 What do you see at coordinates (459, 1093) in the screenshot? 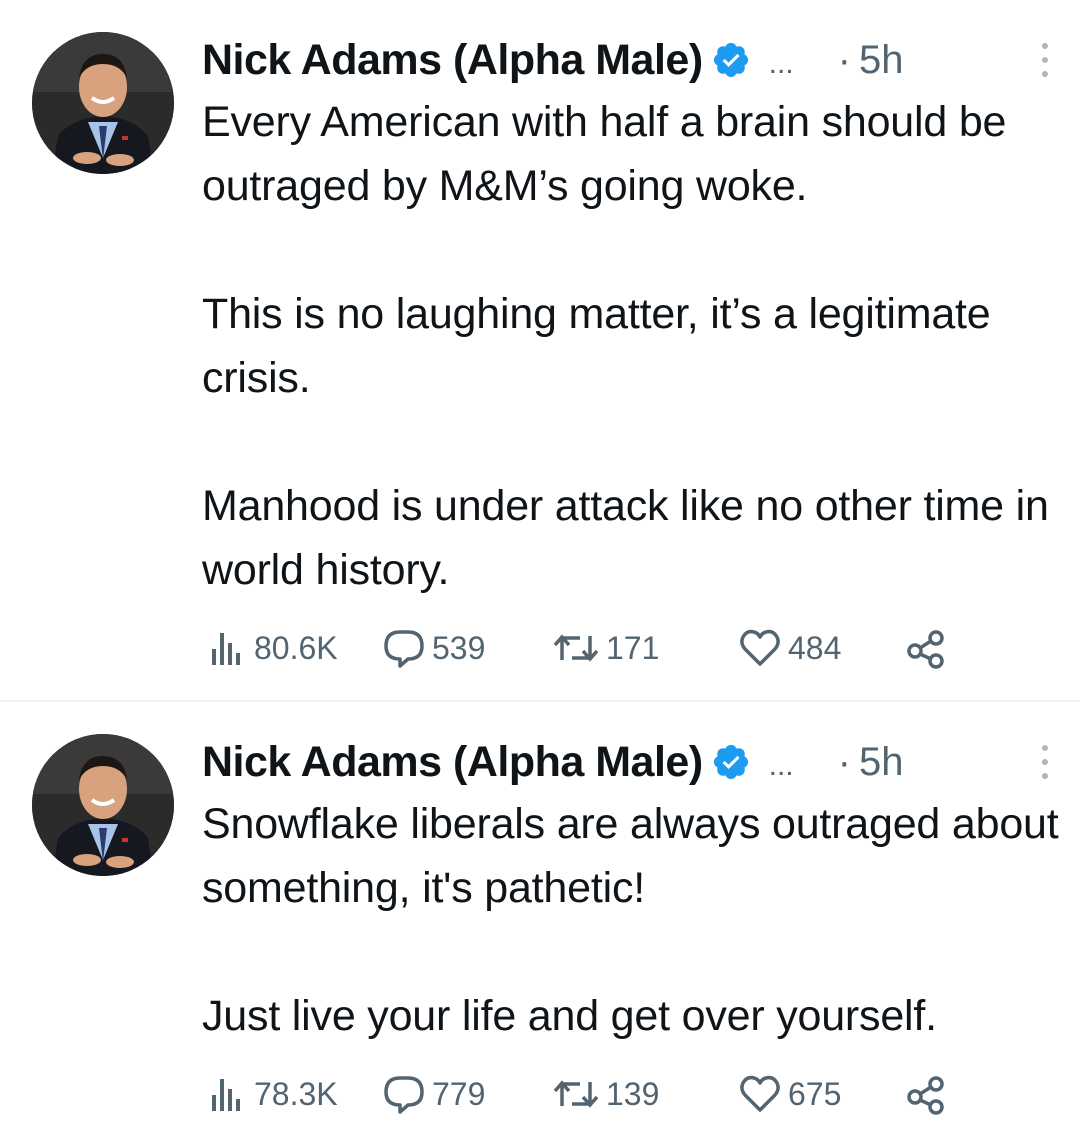
I see `reply-count: 779` at bounding box center [459, 1093].